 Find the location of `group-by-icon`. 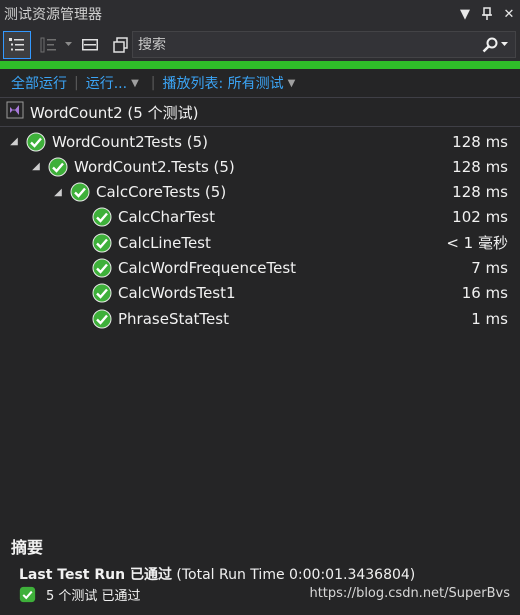

group-by-icon is located at coordinates (16, 43).